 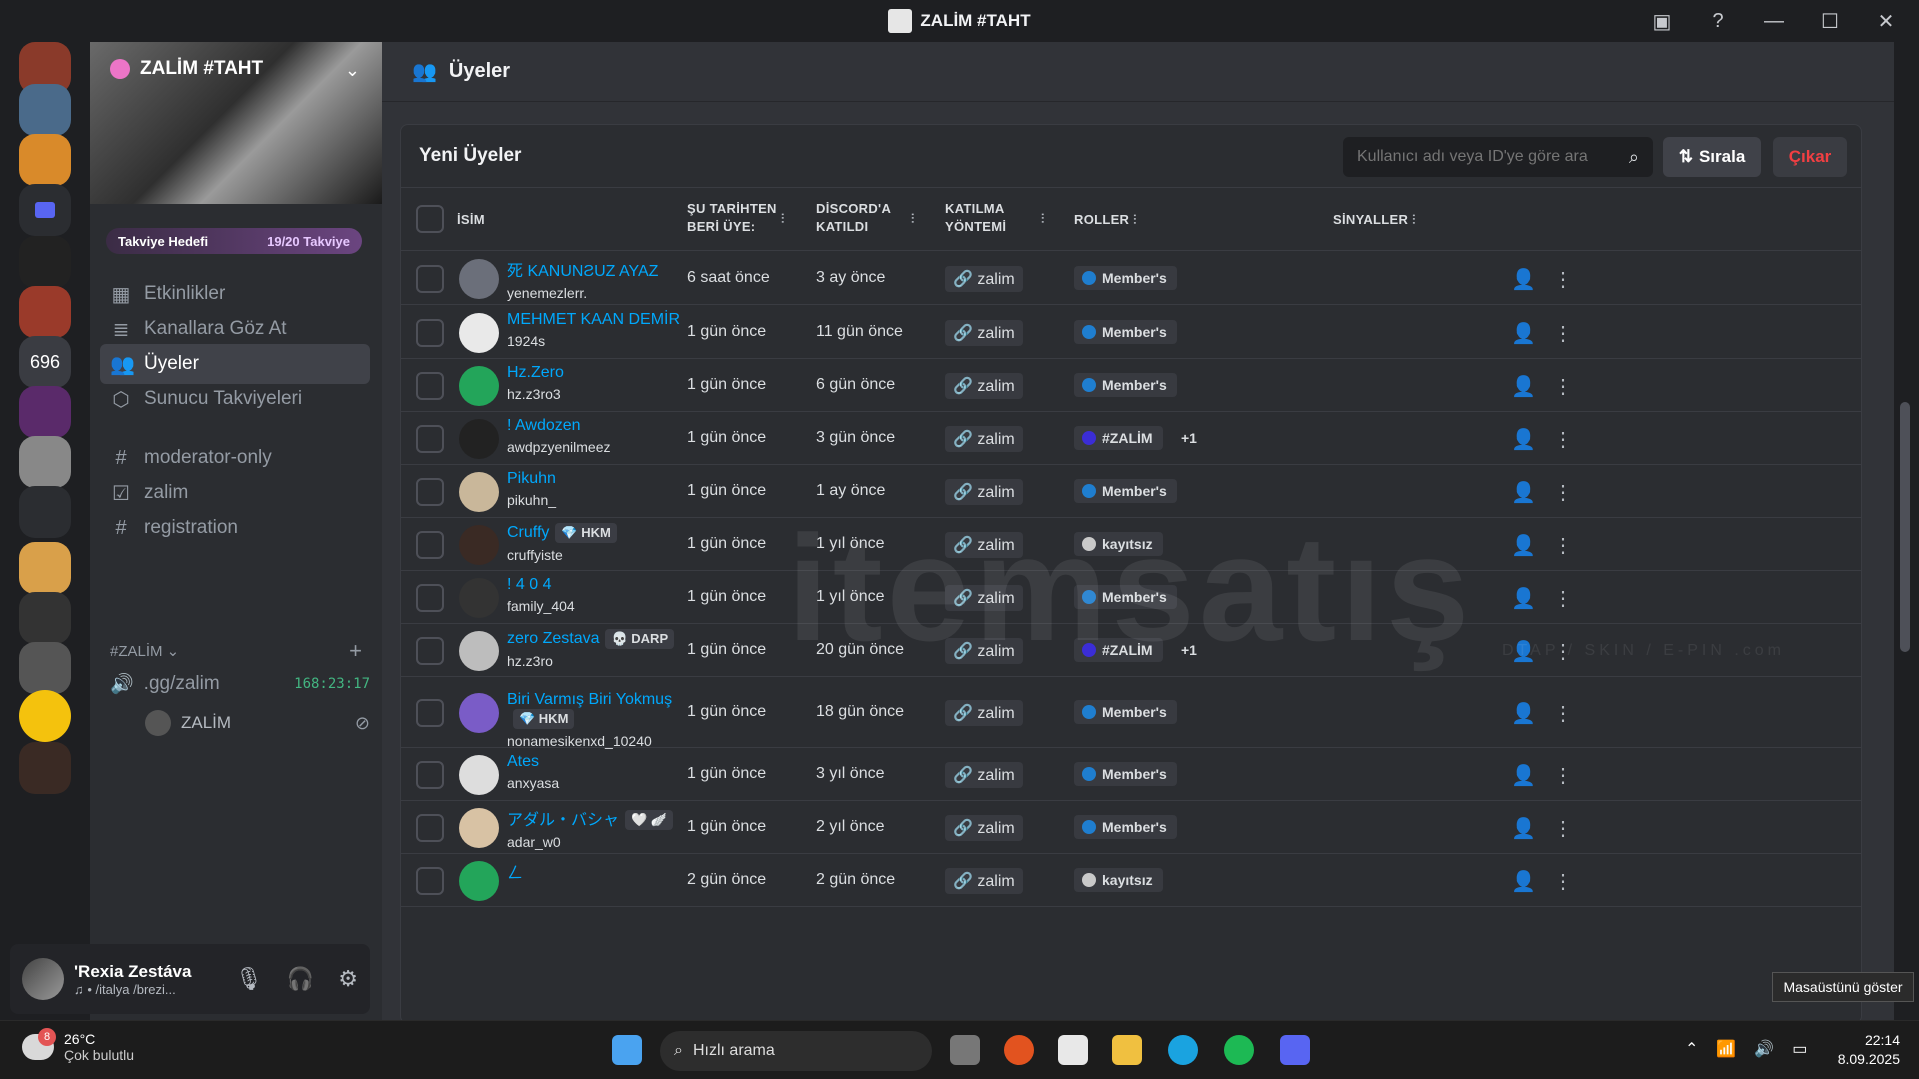 What do you see at coordinates (1127, 1050) in the screenshot?
I see `file-explorer-icon` at bounding box center [1127, 1050].